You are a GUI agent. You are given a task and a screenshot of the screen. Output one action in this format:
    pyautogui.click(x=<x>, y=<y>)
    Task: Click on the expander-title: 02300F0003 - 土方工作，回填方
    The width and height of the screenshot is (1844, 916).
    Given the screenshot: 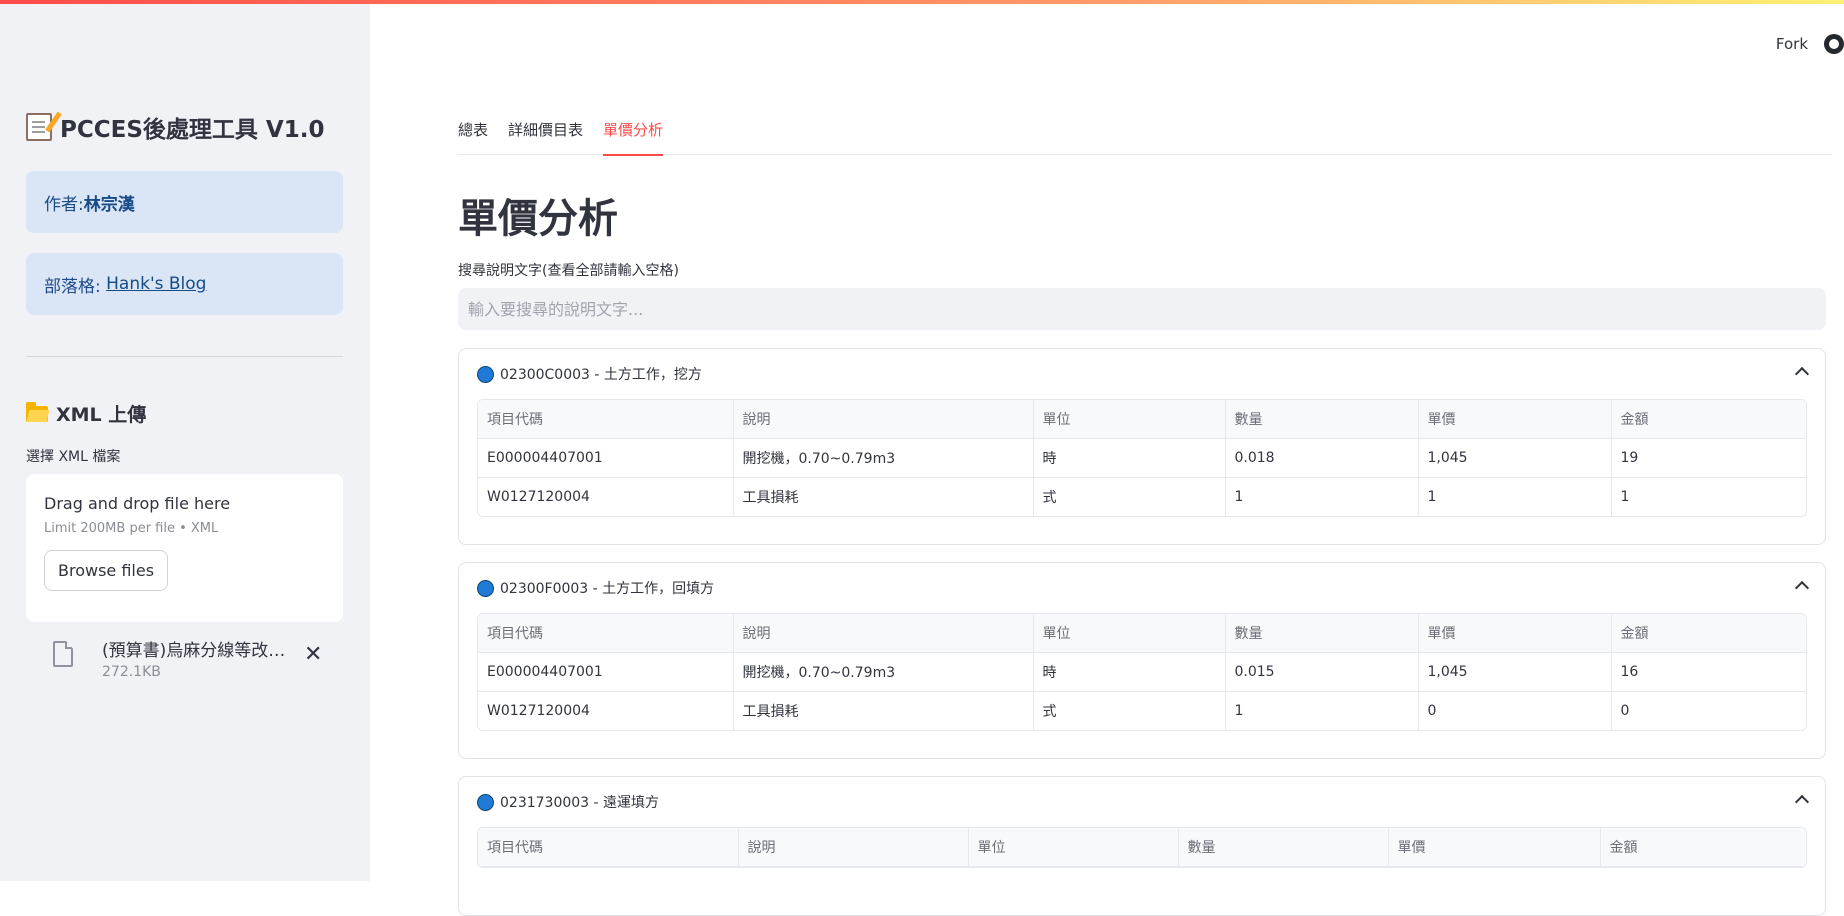 What is the action you would take?
    pyautogui.click(x=607, y=589)
    